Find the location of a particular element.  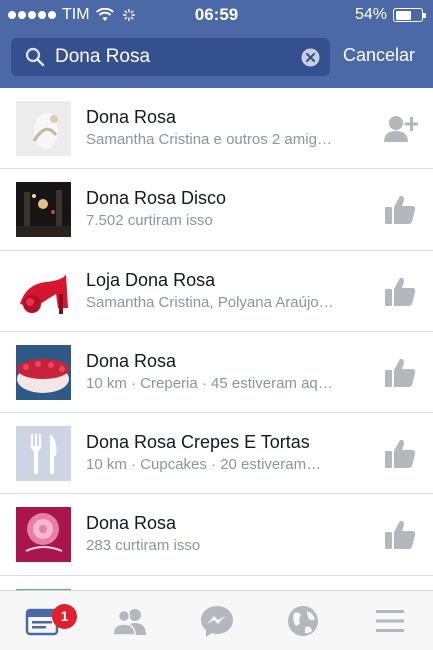

result-title: Dona Rosa Crepes E Tortas is located at coordinates (198, 442).